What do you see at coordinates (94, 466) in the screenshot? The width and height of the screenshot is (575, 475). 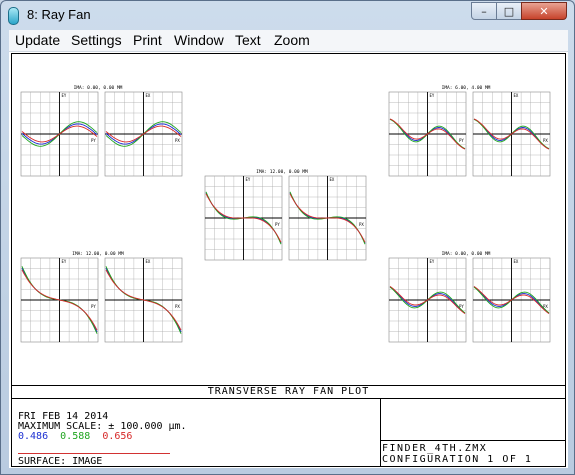 I see `surface-rule` at bounding box center [94, 466].